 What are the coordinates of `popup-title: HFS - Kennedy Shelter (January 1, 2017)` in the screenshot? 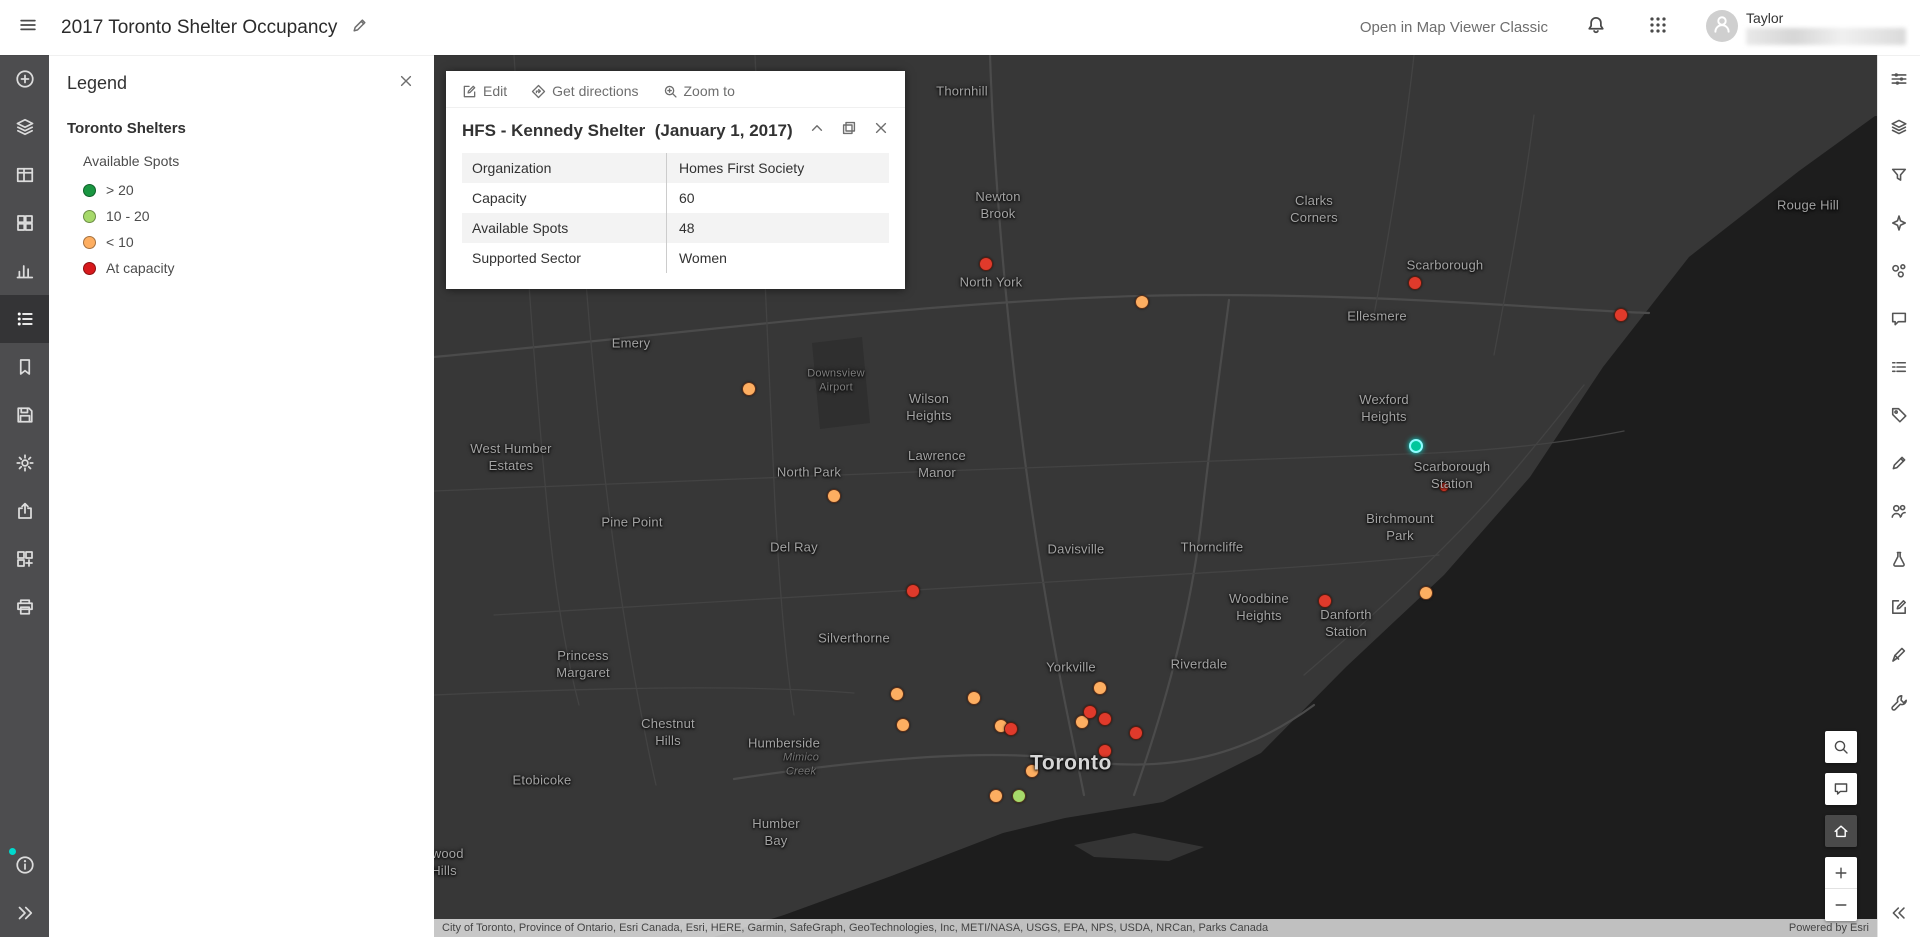 It's located at (627, 130).